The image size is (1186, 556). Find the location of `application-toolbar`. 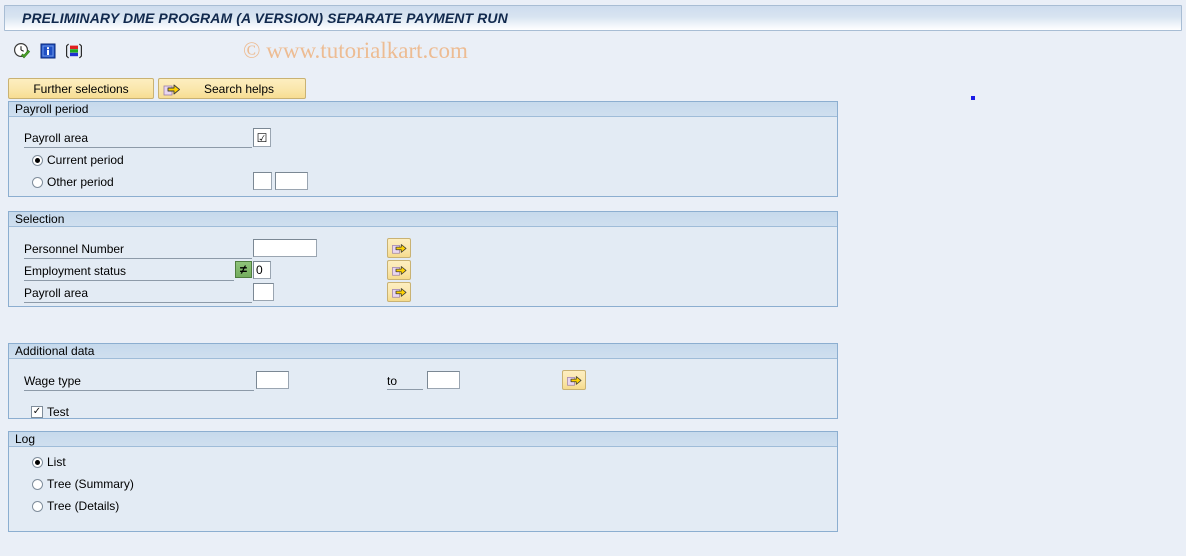

application-toolbar is located at coordinates (593, 51).